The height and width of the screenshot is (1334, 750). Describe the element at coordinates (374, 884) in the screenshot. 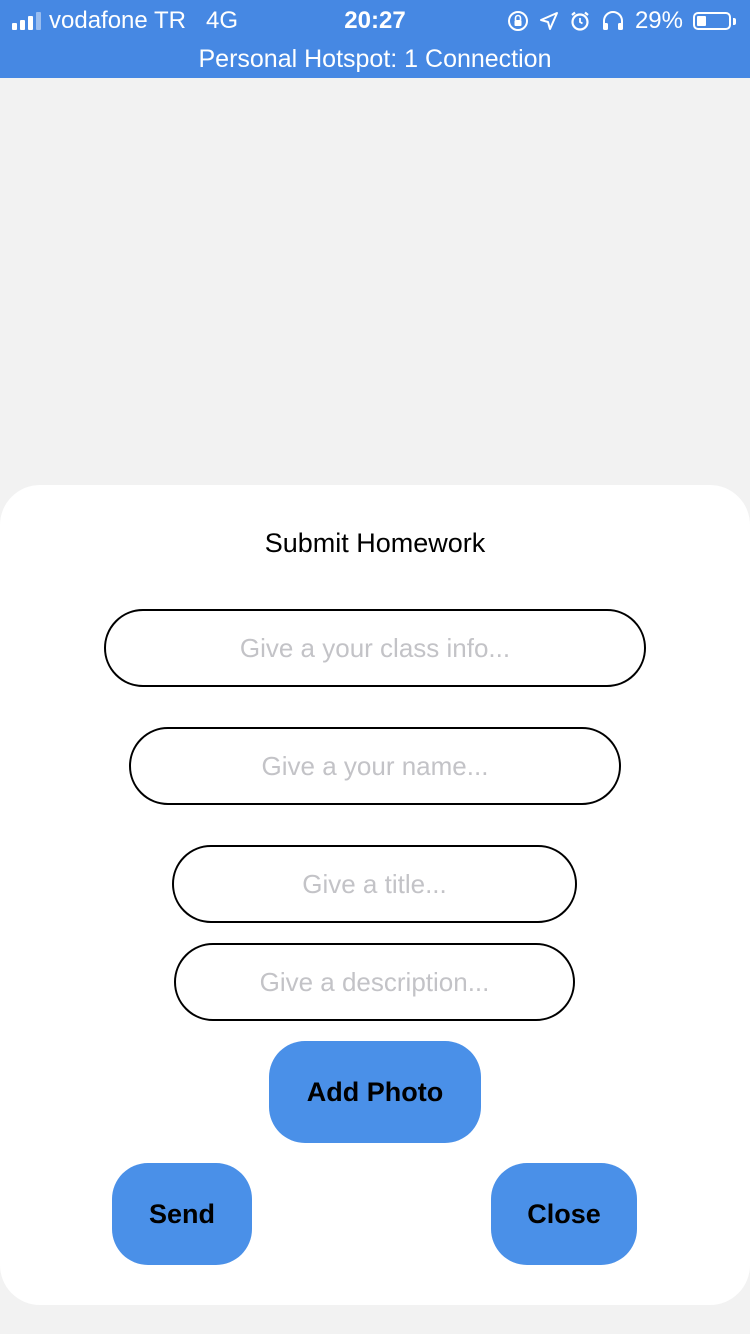

I see `title-input` at that location.